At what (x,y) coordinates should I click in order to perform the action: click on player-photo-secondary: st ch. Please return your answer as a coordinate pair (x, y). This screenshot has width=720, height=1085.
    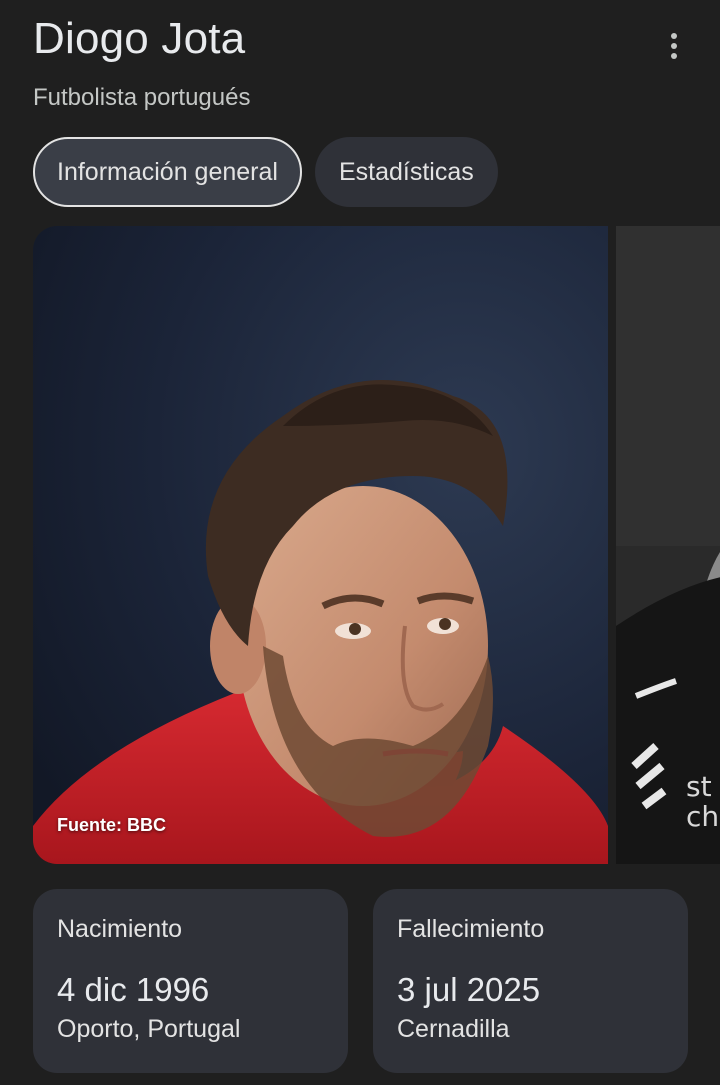
    Looking at the image, I should click on (668, 545).